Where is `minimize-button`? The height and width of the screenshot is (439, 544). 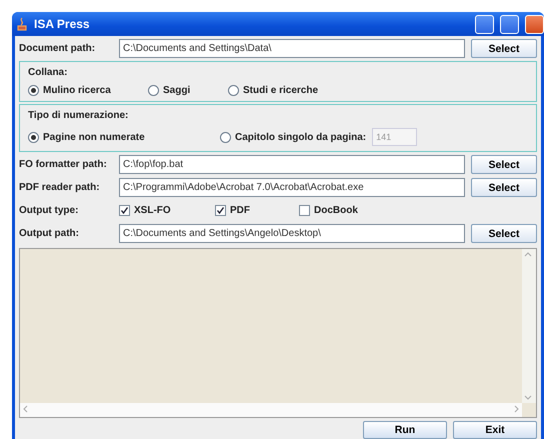
minimize-button is located at coordinates (484, 24).